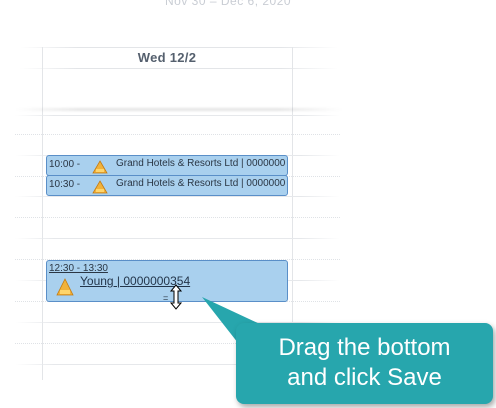 The image size is (496, 408). I want to click on day-column-left-border, so click(42, 213).